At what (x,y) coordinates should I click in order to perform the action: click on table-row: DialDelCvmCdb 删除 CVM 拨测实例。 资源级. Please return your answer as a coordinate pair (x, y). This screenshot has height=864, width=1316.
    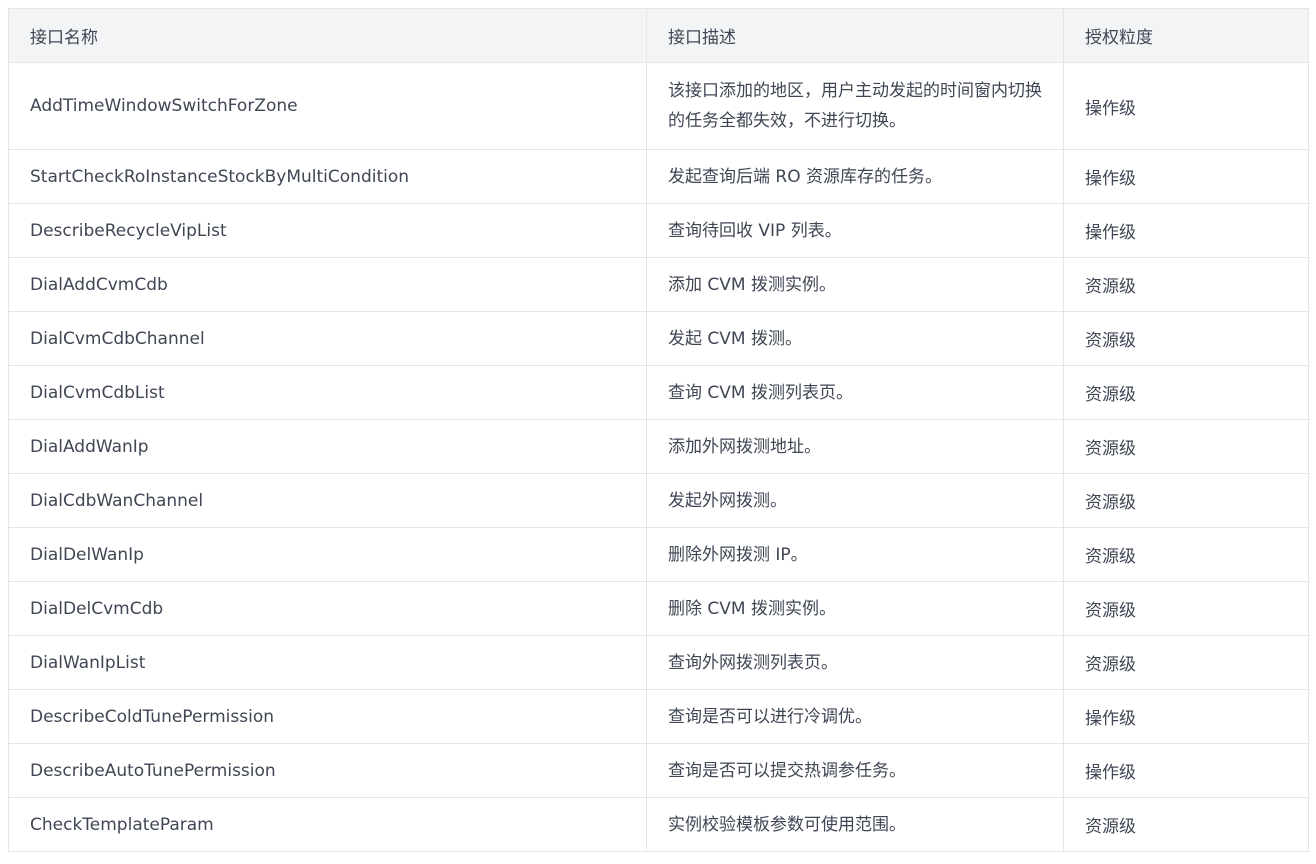
    Looking at the image, I should click on (658, 608).